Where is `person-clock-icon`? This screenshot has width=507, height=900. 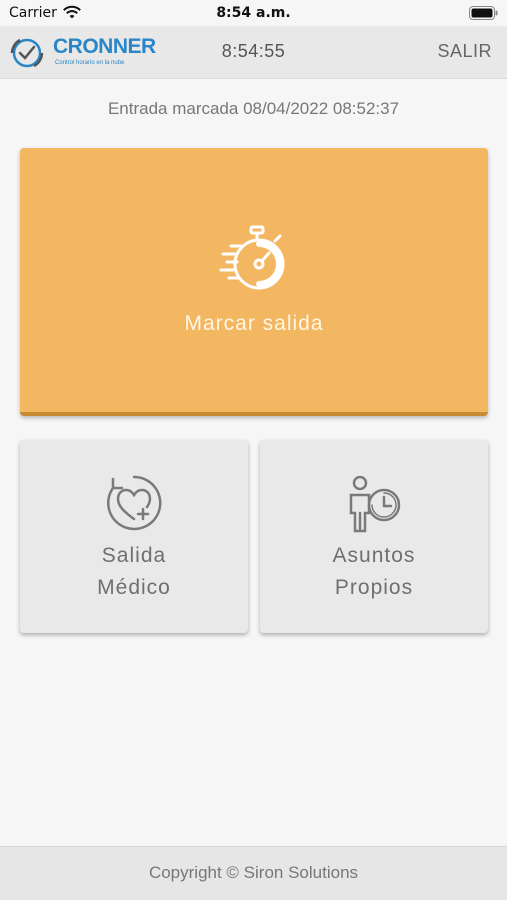
person-clock-icon is located at coordinates (375, 504).